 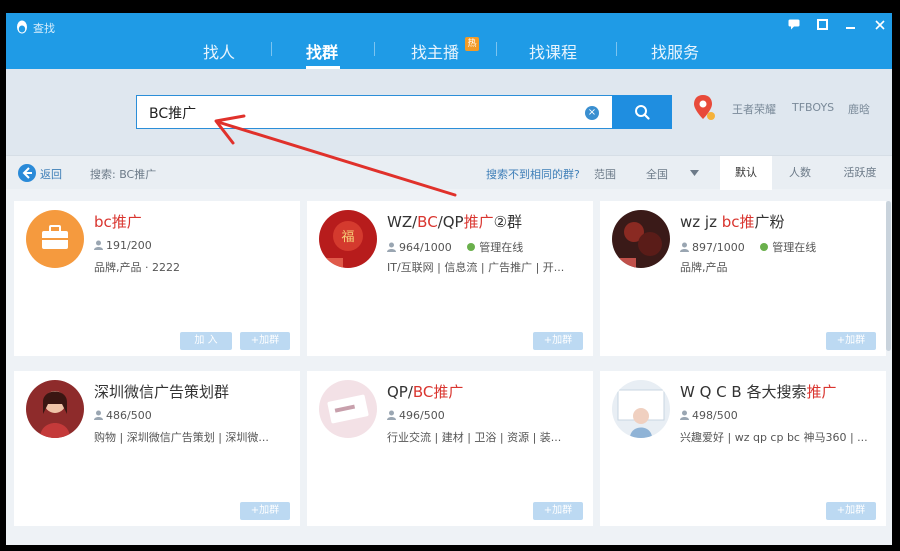 I want to click on member-count: 964/1000, so click(x=425, y=247).